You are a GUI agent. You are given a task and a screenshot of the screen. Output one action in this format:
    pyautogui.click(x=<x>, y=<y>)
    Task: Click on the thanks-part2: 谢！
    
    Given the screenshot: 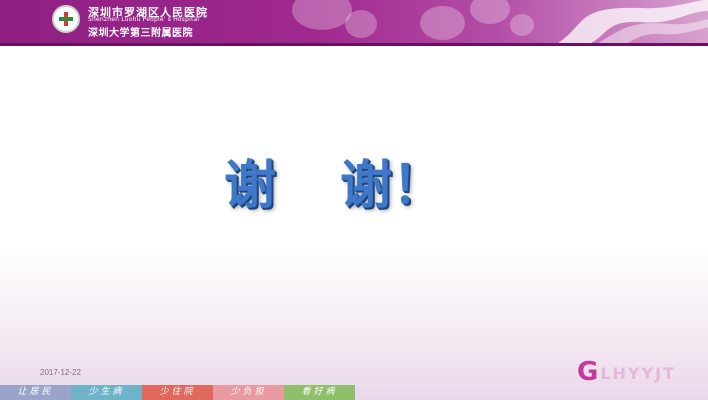 What is the action you would take?
    pyautogui.click(x=392, y=185)
    